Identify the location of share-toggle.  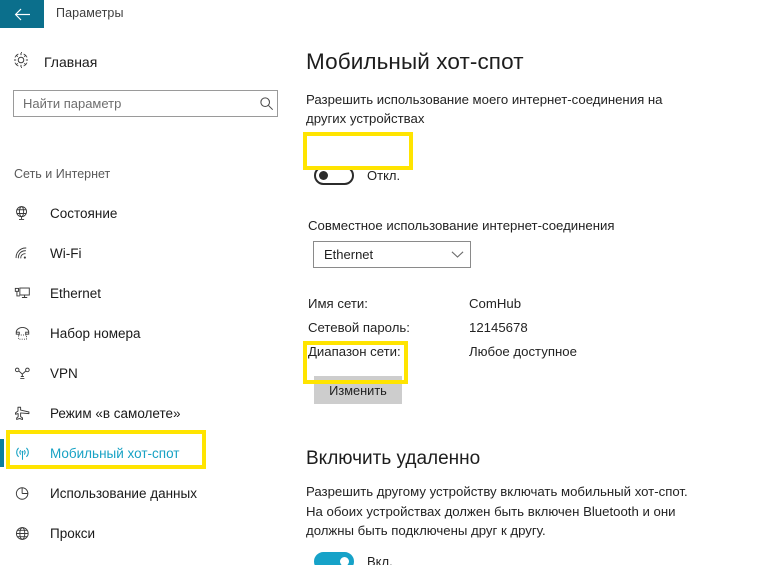
(334, 175).